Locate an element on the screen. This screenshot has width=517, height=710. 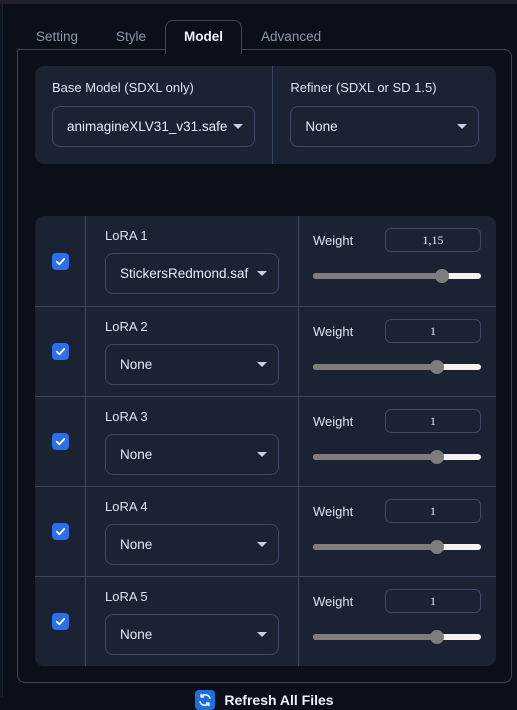
lora-name-cell: LoRA 1 StickersRedmond.saf is located at coordinates (192, 261).